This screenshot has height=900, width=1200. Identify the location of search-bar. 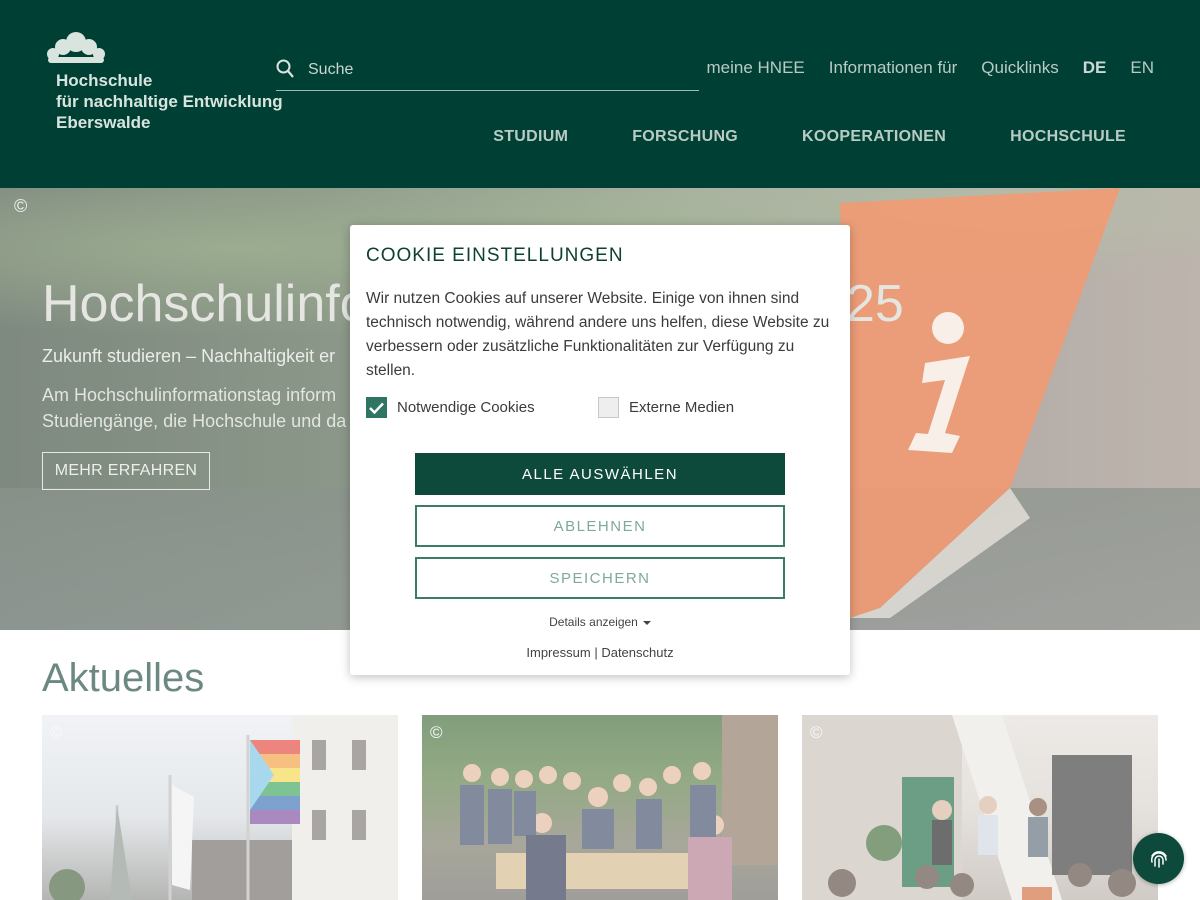
(487, 71).